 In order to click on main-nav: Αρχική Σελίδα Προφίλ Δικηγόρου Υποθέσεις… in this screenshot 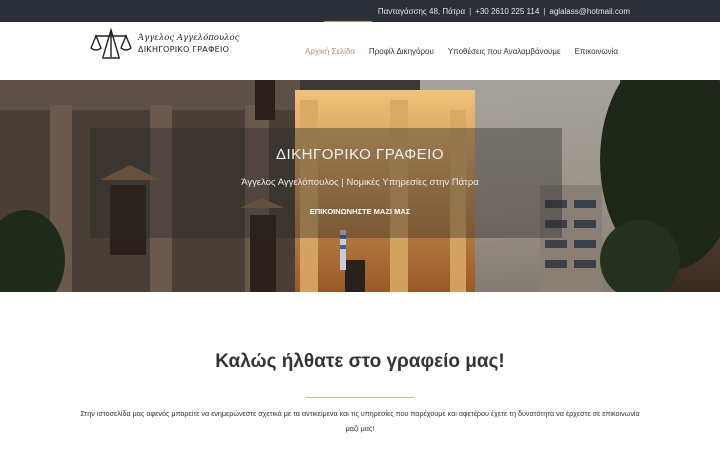, I will do `click(461, 51)`.